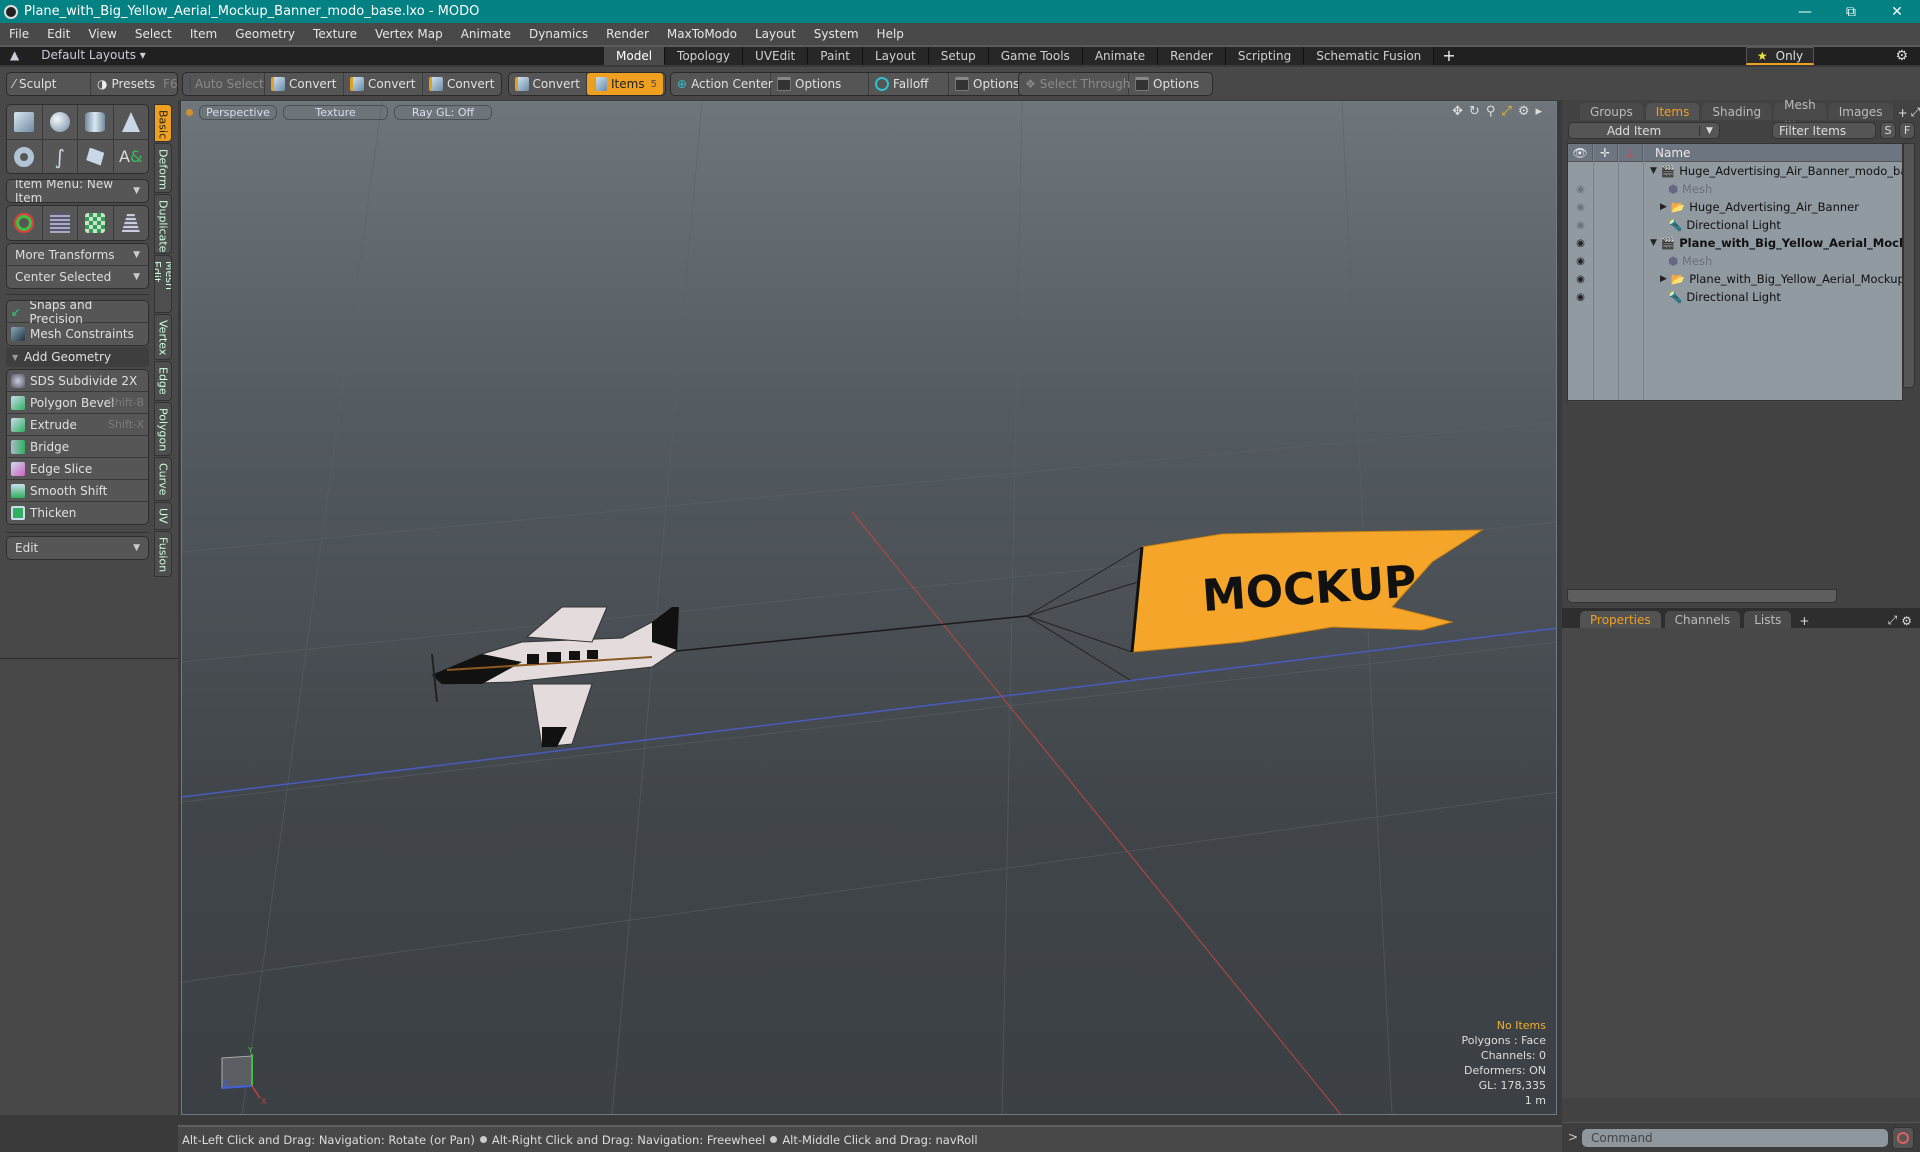 The image size is (1920, 1152). I want to click on tab-layout: Layout, so click(895, 56).